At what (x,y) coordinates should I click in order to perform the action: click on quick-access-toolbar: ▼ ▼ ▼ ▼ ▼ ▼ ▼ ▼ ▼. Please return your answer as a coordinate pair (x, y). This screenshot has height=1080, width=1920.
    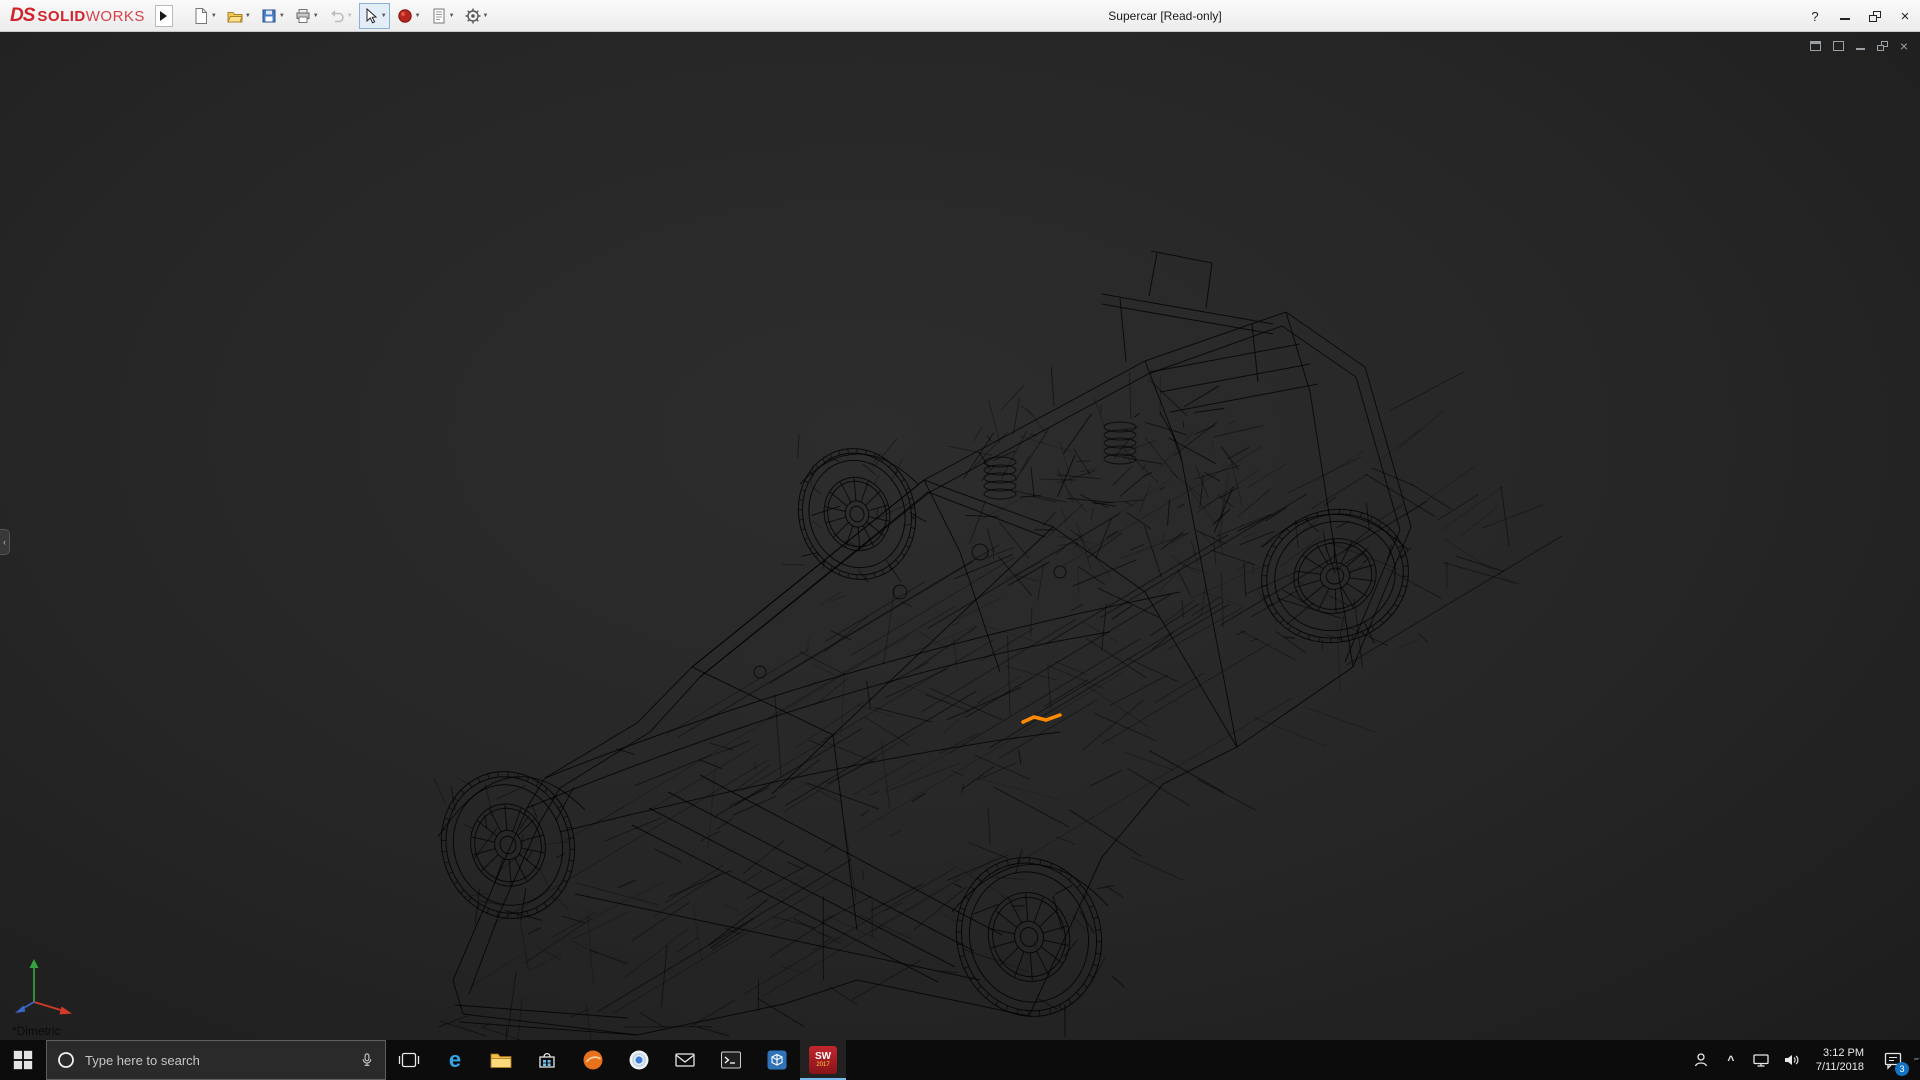
    Looking at the image, I should click on (340, 15).